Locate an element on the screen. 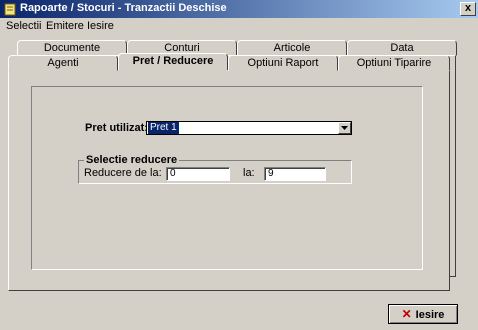 The width and height of the screenshot is (478, 330). tab-documente: Documente is located at coordinates (72, 48).